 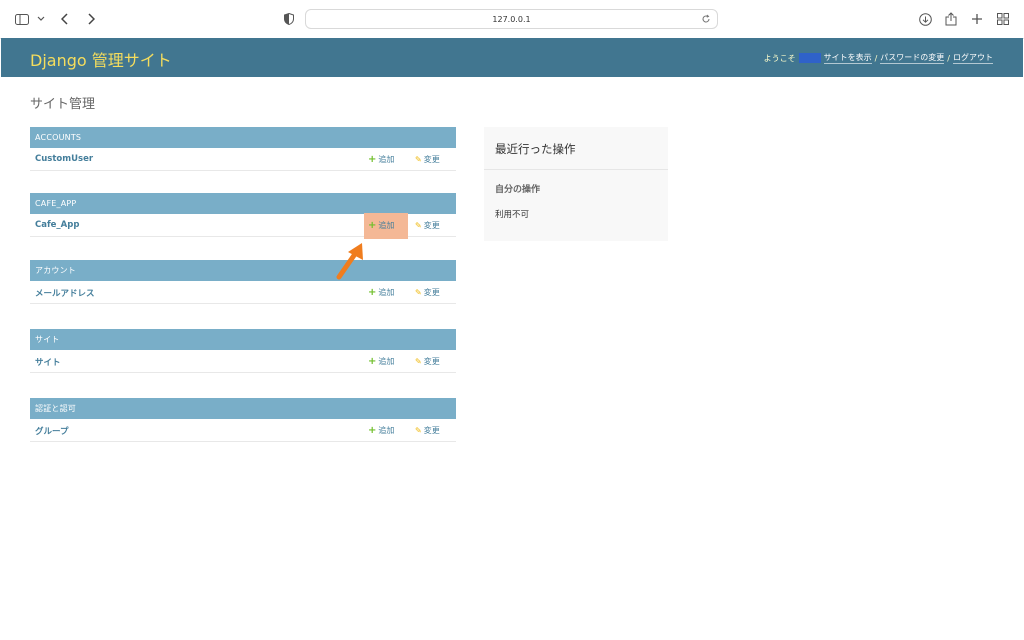 What do you see at coordinates (925, 19) in the screenshot?
I see `download-icon` at bounding box center [925, 19].